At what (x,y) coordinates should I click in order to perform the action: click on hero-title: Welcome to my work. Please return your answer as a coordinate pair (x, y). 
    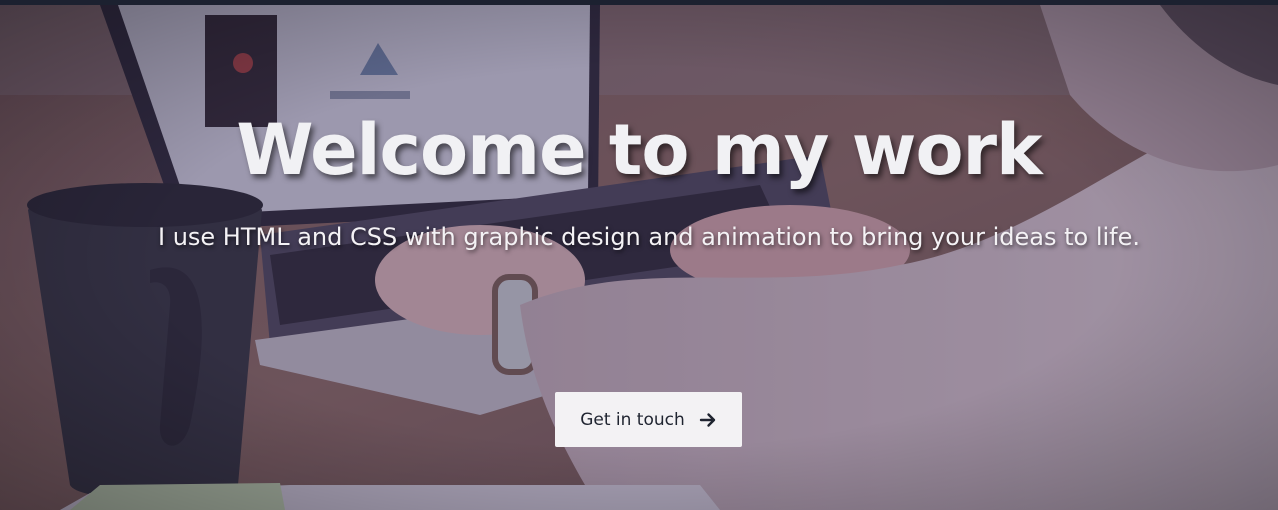
    Looking at the image, I should click on (639, 150).